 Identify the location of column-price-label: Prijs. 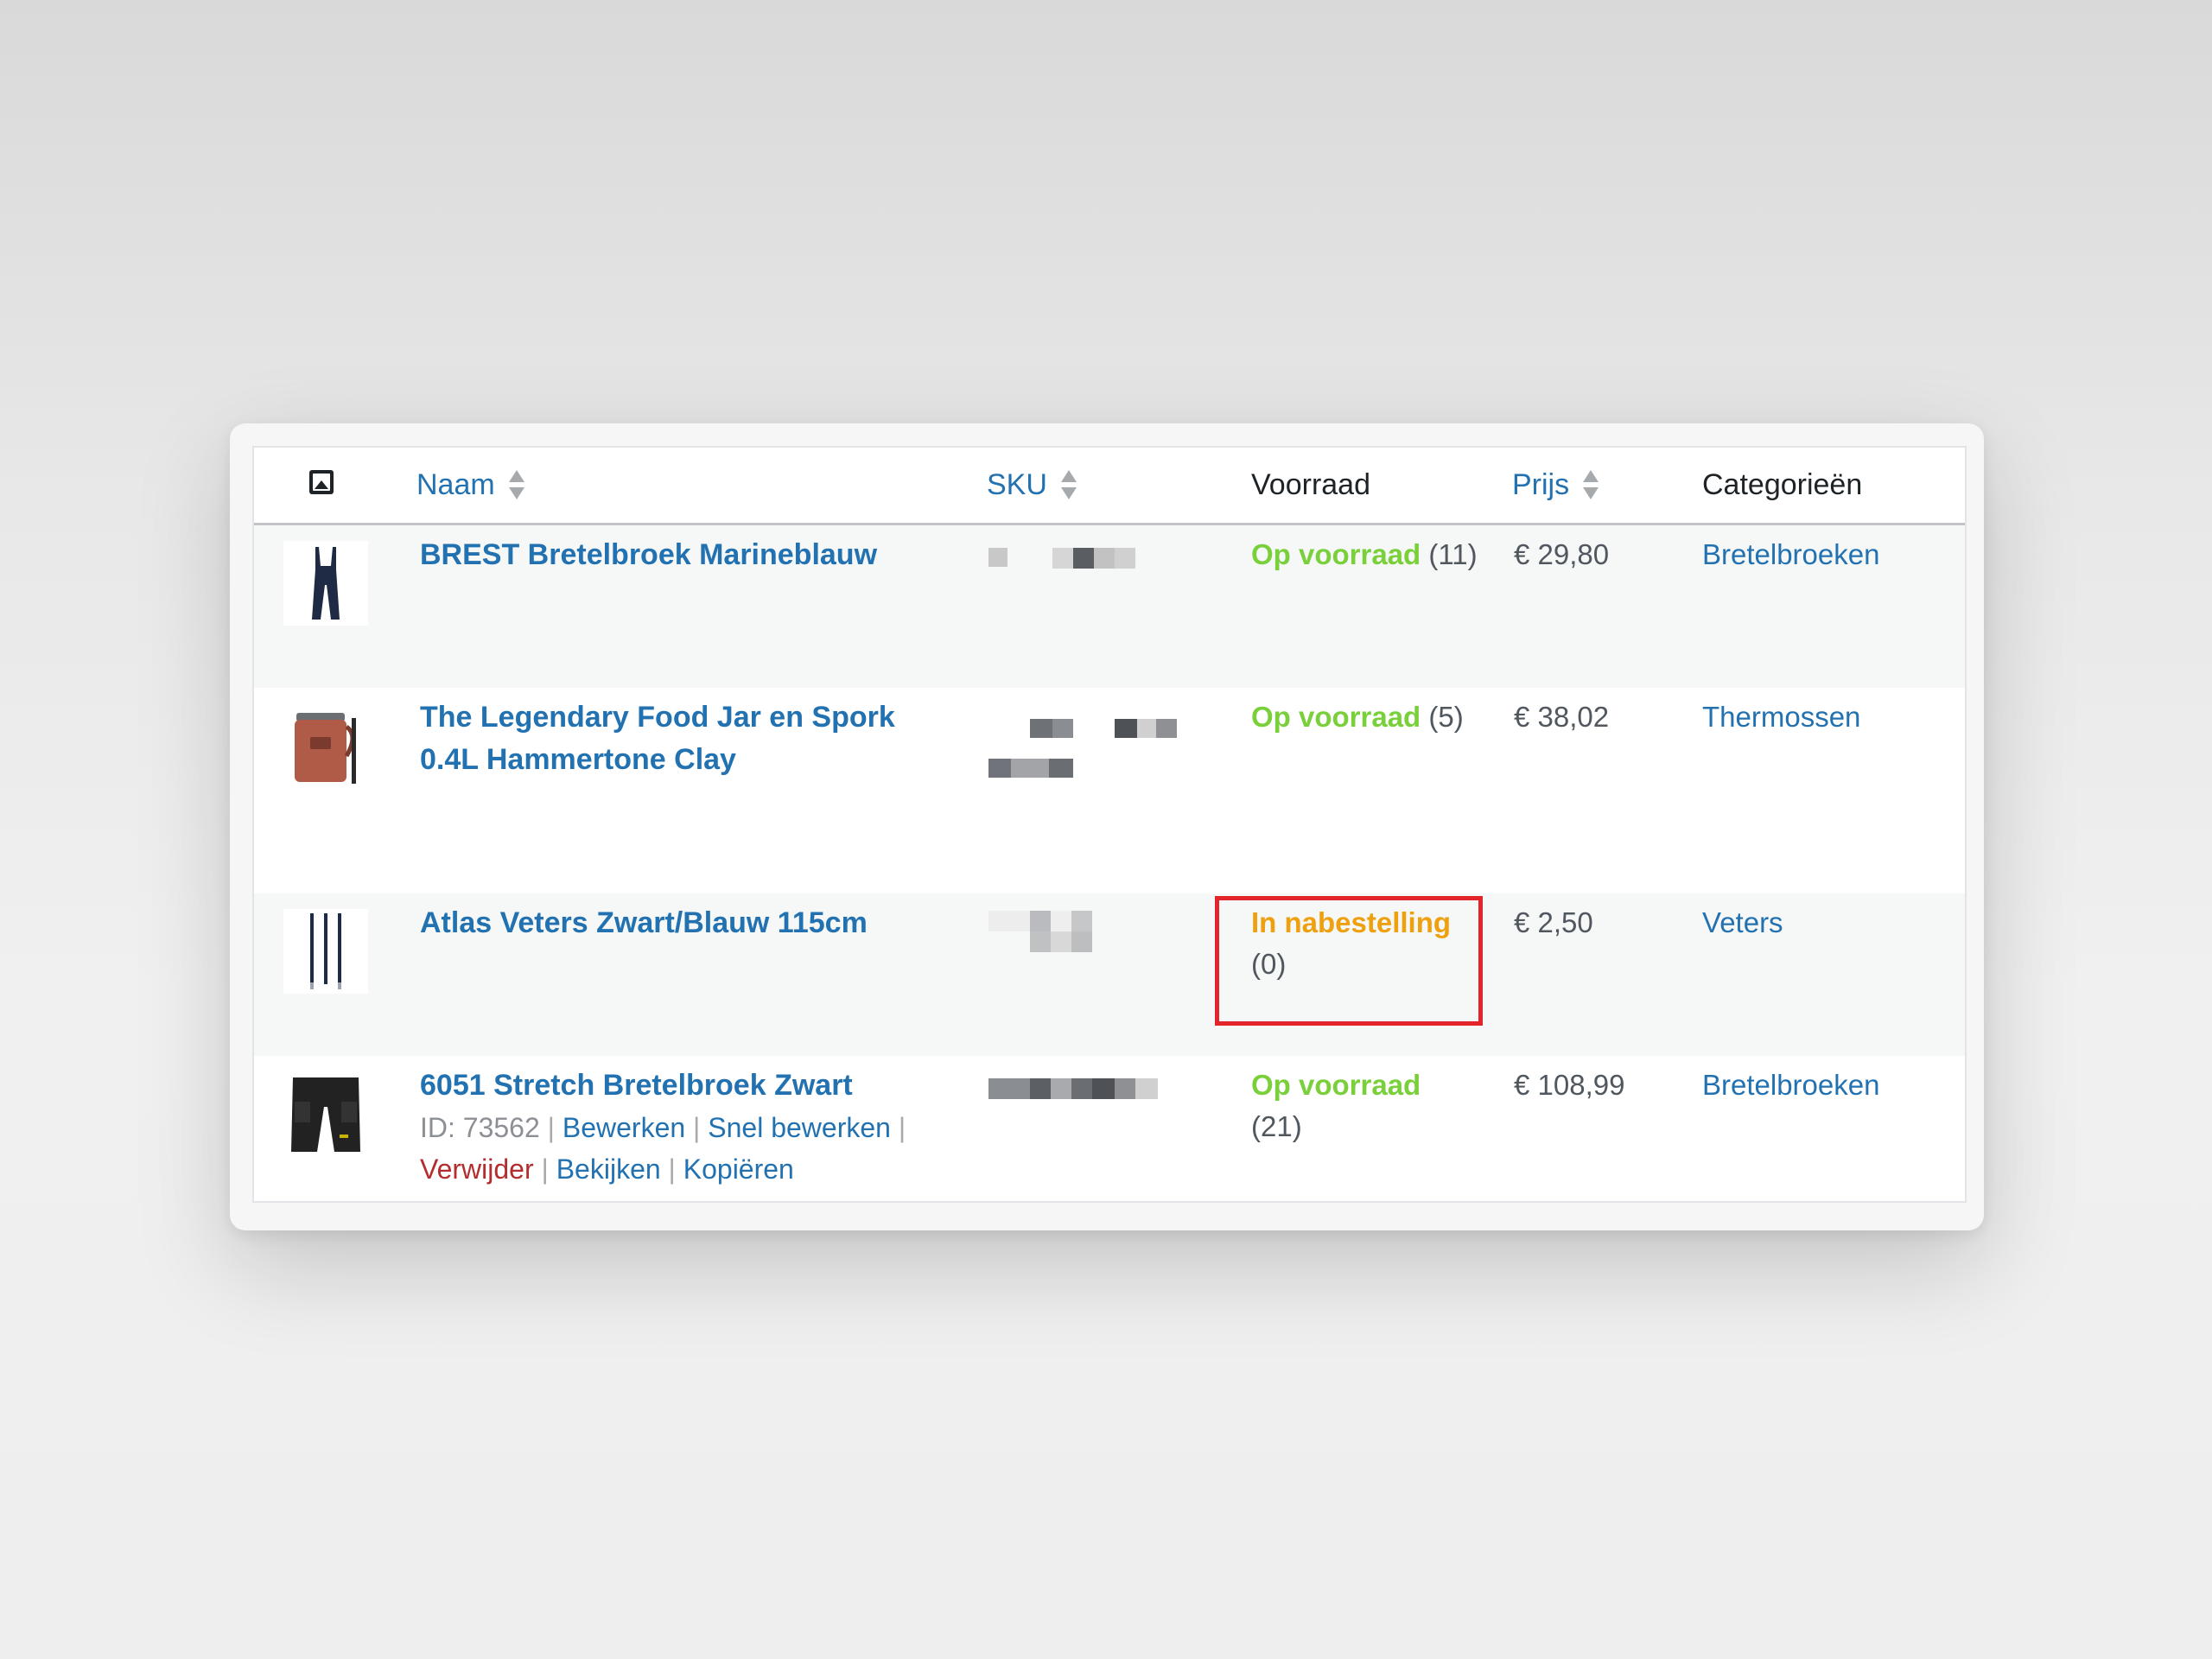
(1540, 485).